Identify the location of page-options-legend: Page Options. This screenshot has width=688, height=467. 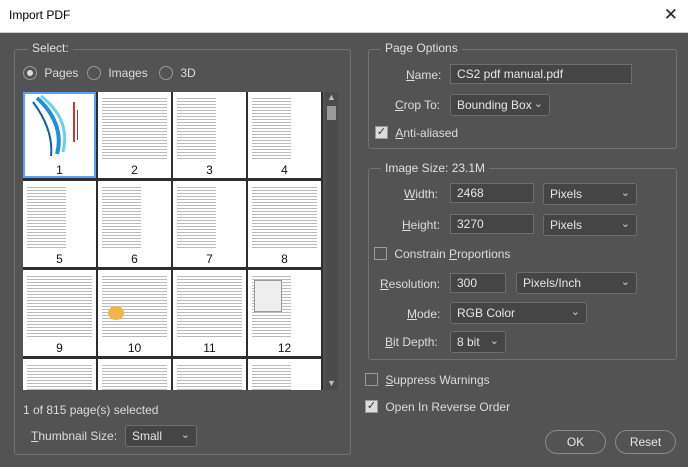
(421, 48).